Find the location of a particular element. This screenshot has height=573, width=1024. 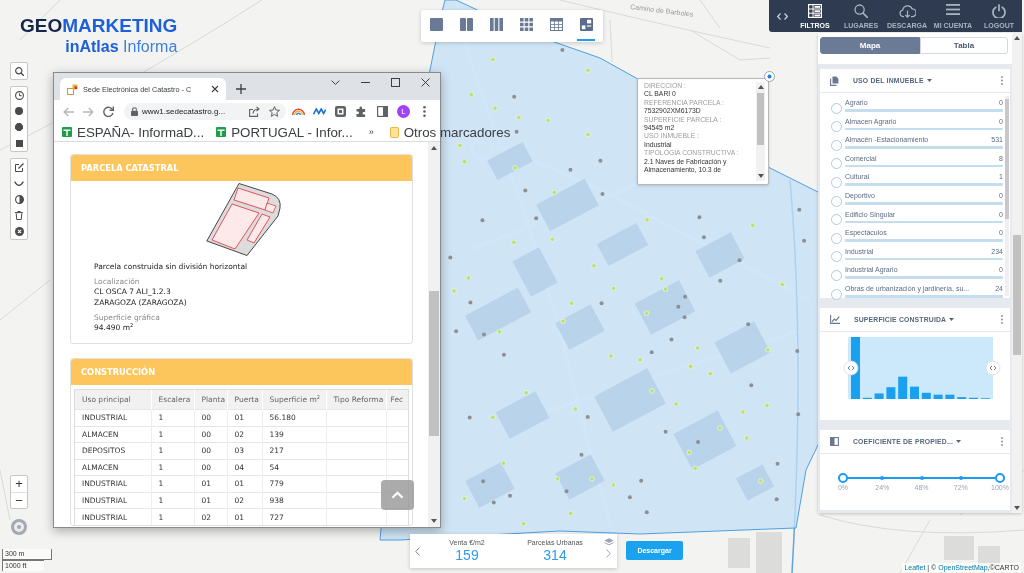

close-icon is located at coordinates (215, 89).